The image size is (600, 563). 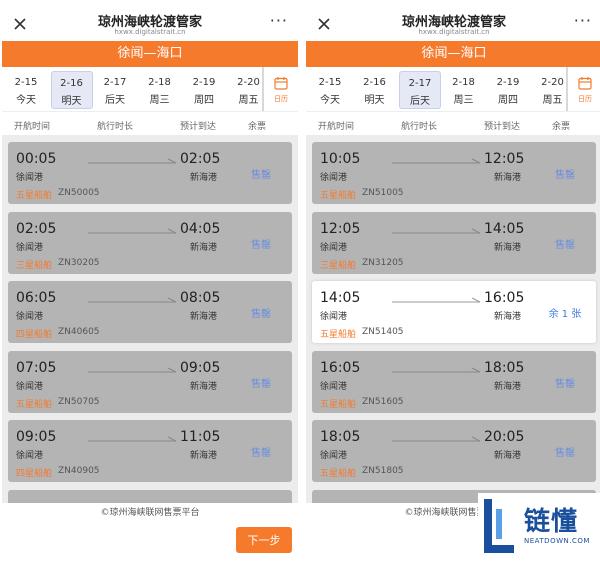 I want to click on logo-mark-icon, so click(x=499, y=526).